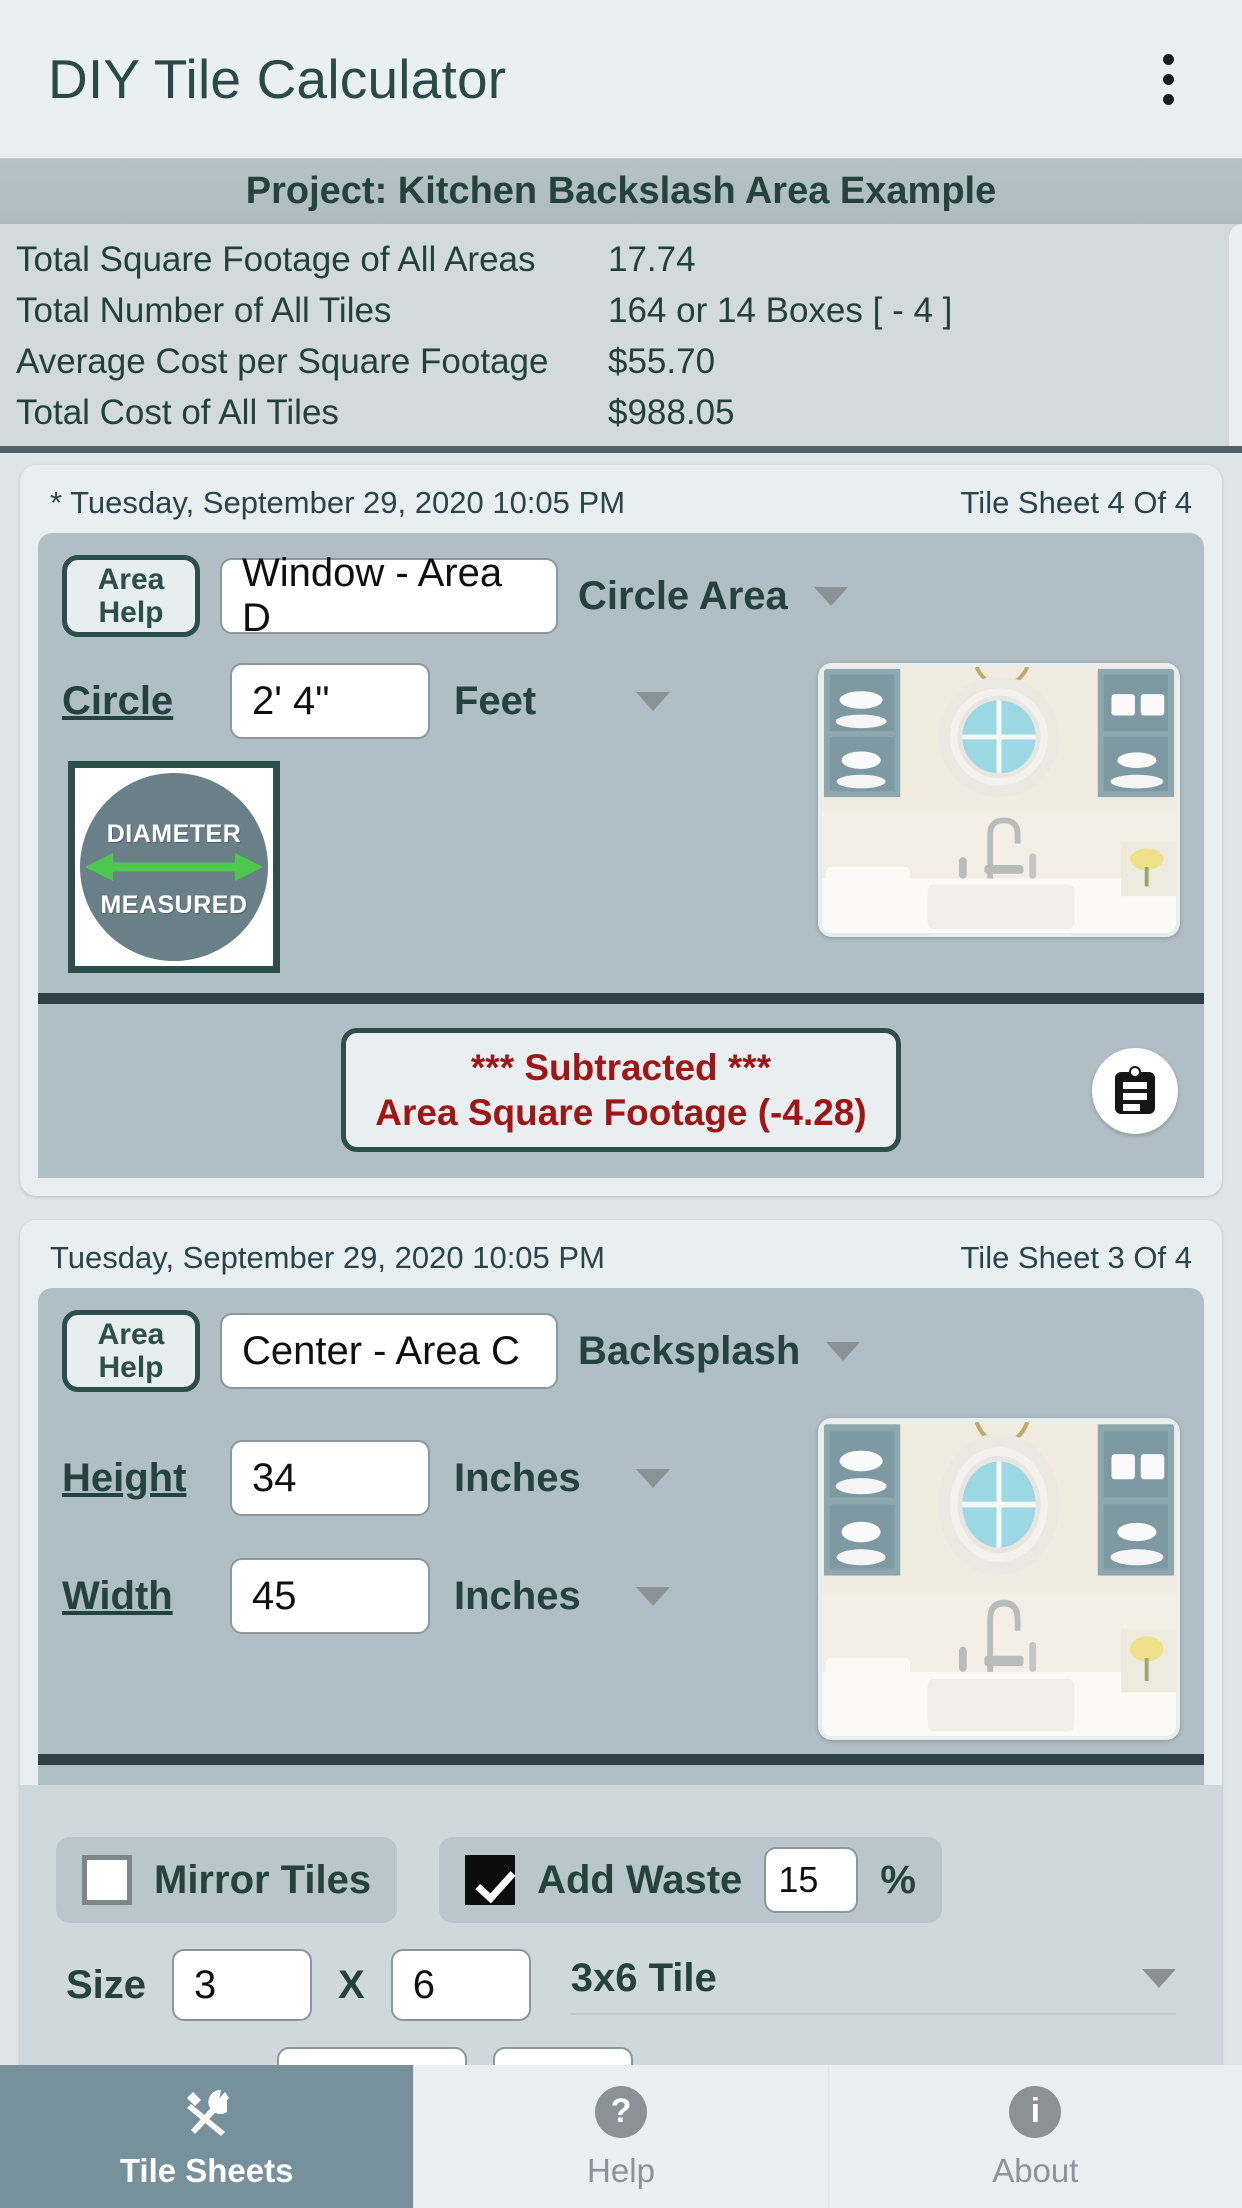 The height and width of the screenshot is (2208, 1242). I want to click on total-value: $55.70, so click(662, 361).